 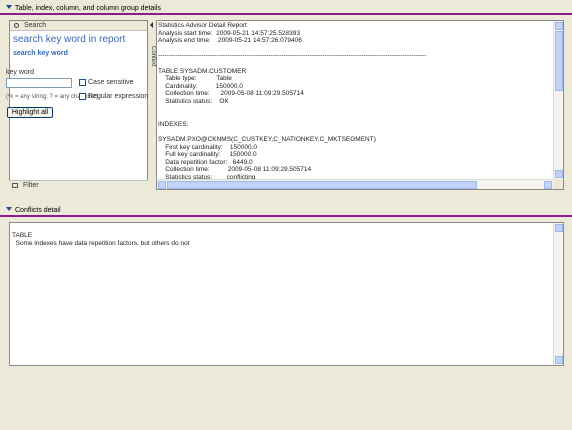 I want to click on search-tab: Search, so click(x=78, y=26).